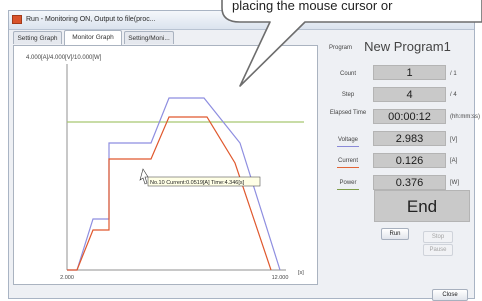 The width and height of the screenshot is (482, 301). I want to click on voltage-unit: [V], so click(454, 140).